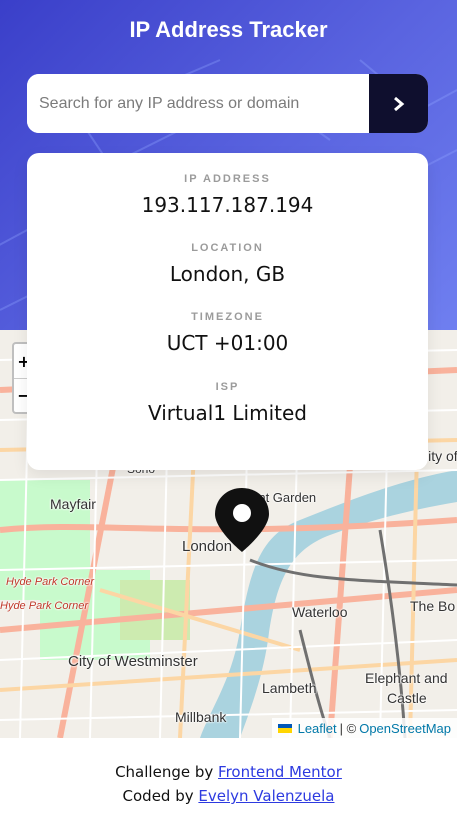 This screenshot has width=457, height=813. I want to click on search-form, so click(227, 103).